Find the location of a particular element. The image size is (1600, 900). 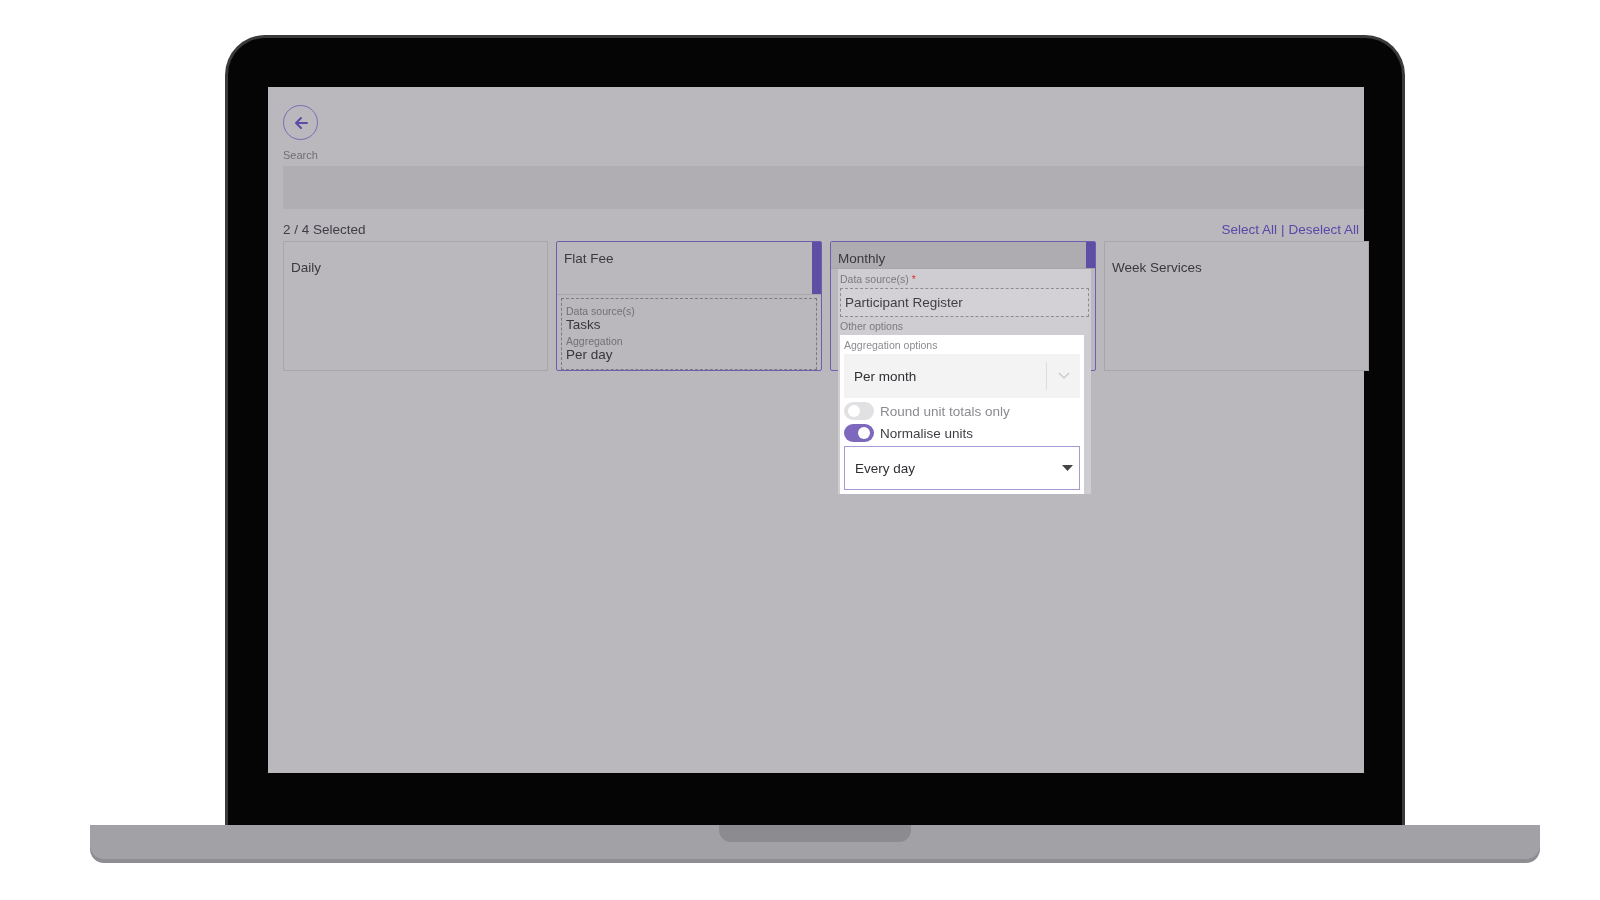

detail-label: Data source(s) is located at coordinates (601, 311).